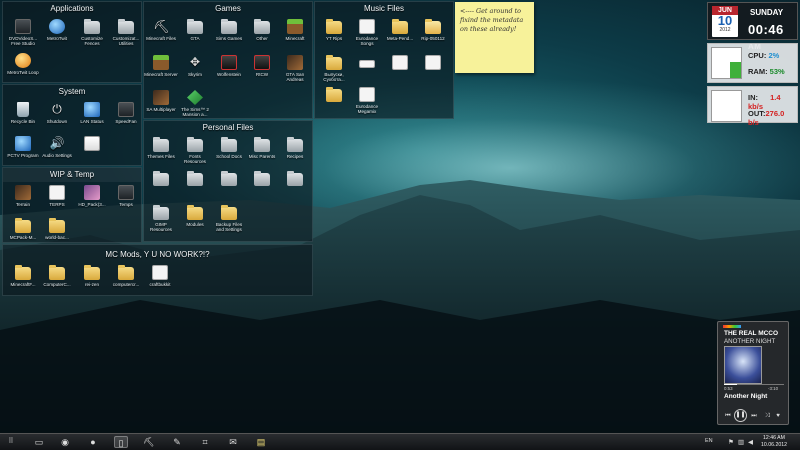 This screenshot has width=800, height=450. What do you see at coordinates (161, 30) in the screenshot?
I see `desktop-item: ⛏ Minecraft Files` at bounding box center [161, 30].